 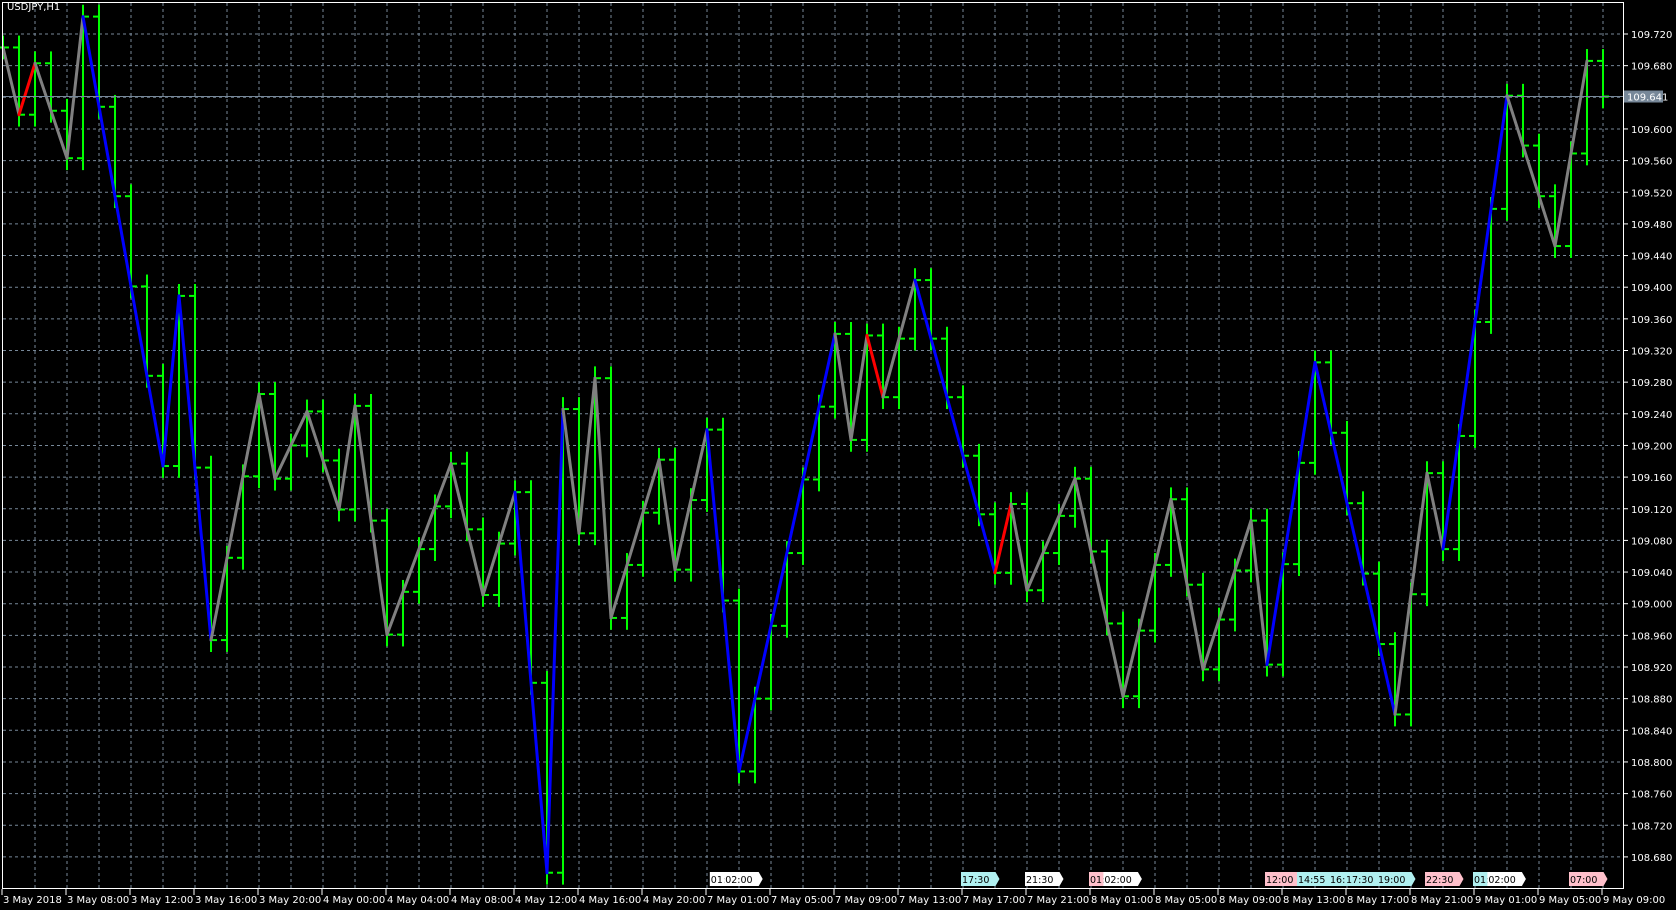 I want to click on y-tick-label: 109.480, so click(x=1651, y=225).